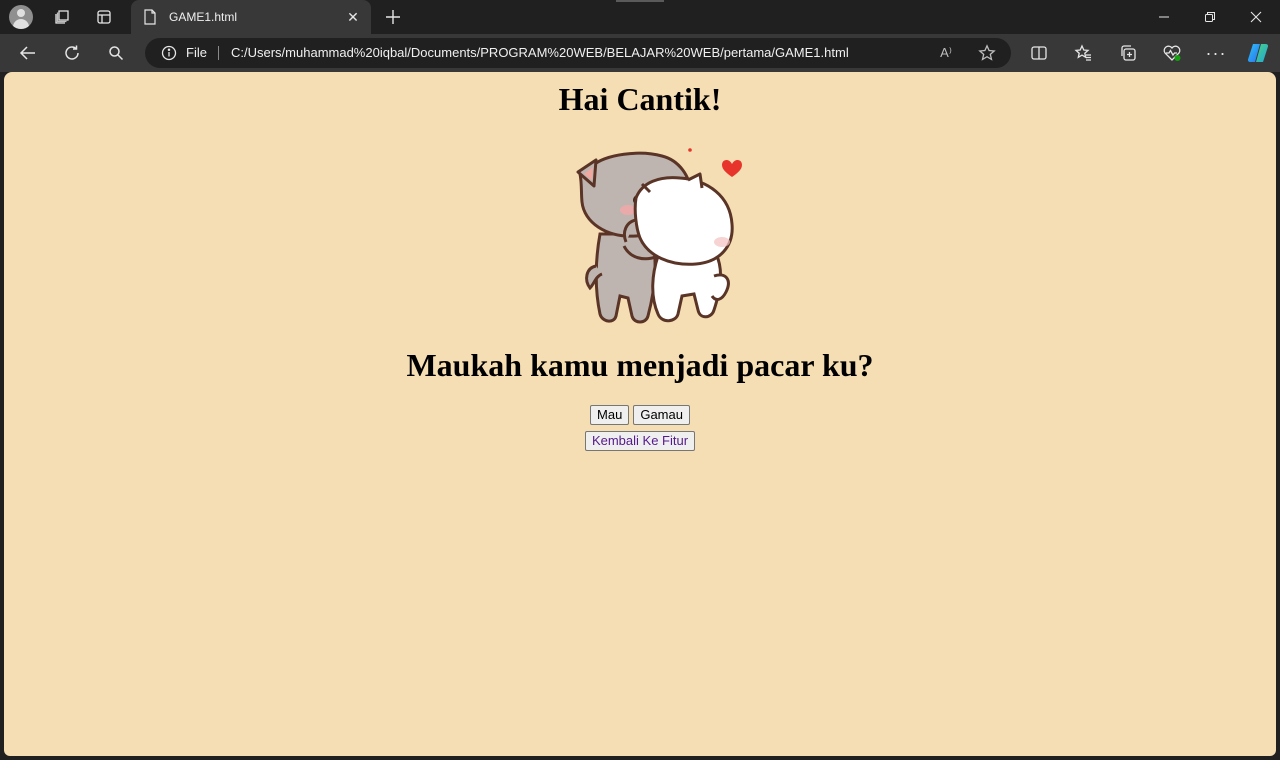 The image size is (1280, 760). I want to click on address-divider, so click(218, 53).